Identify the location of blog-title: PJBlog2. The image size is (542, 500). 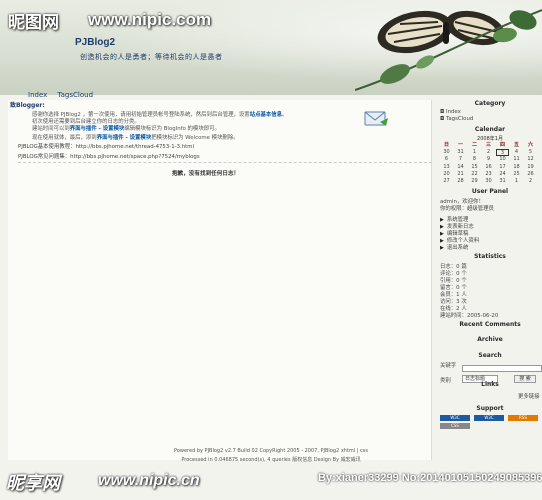
(95, 42).